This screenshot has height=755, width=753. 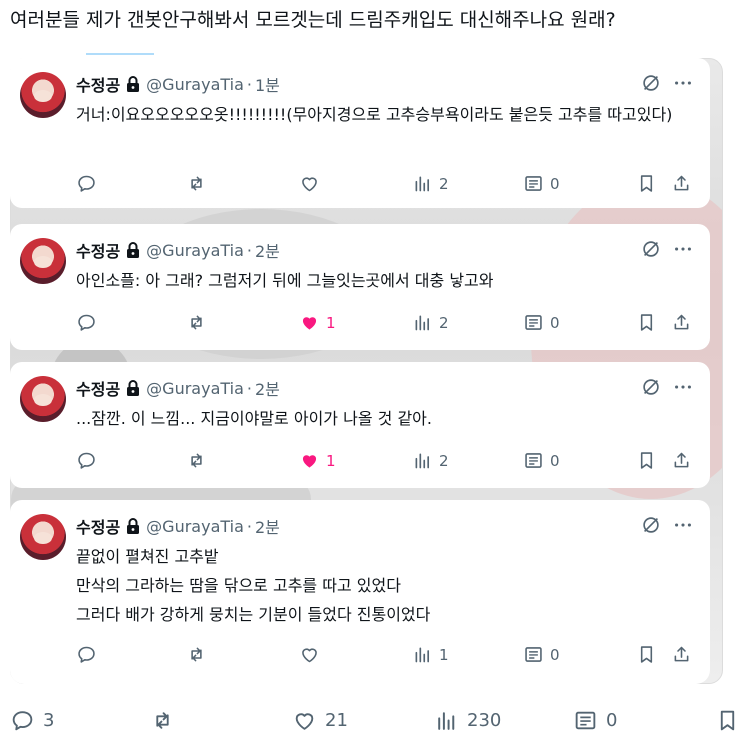 What do you see at coordinates (386, 324) in the screenshot?
I see `action-bar: 1 2 0` at bounding box center [386, 324].